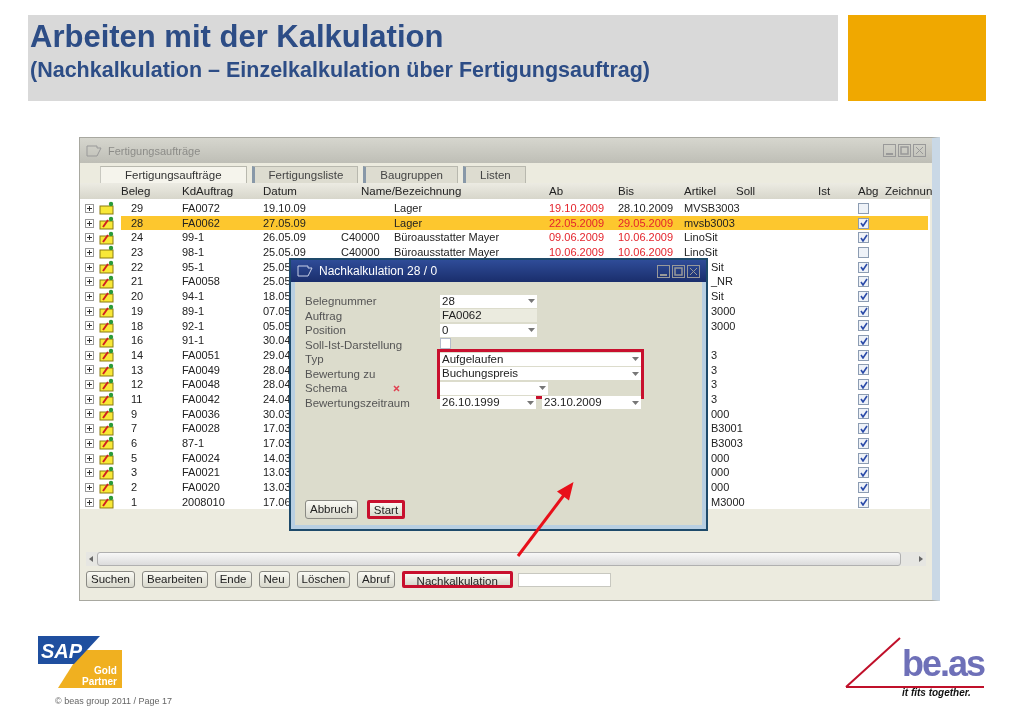  I want to click on toolbar-button: Bearbeiten, so click(175, 579).